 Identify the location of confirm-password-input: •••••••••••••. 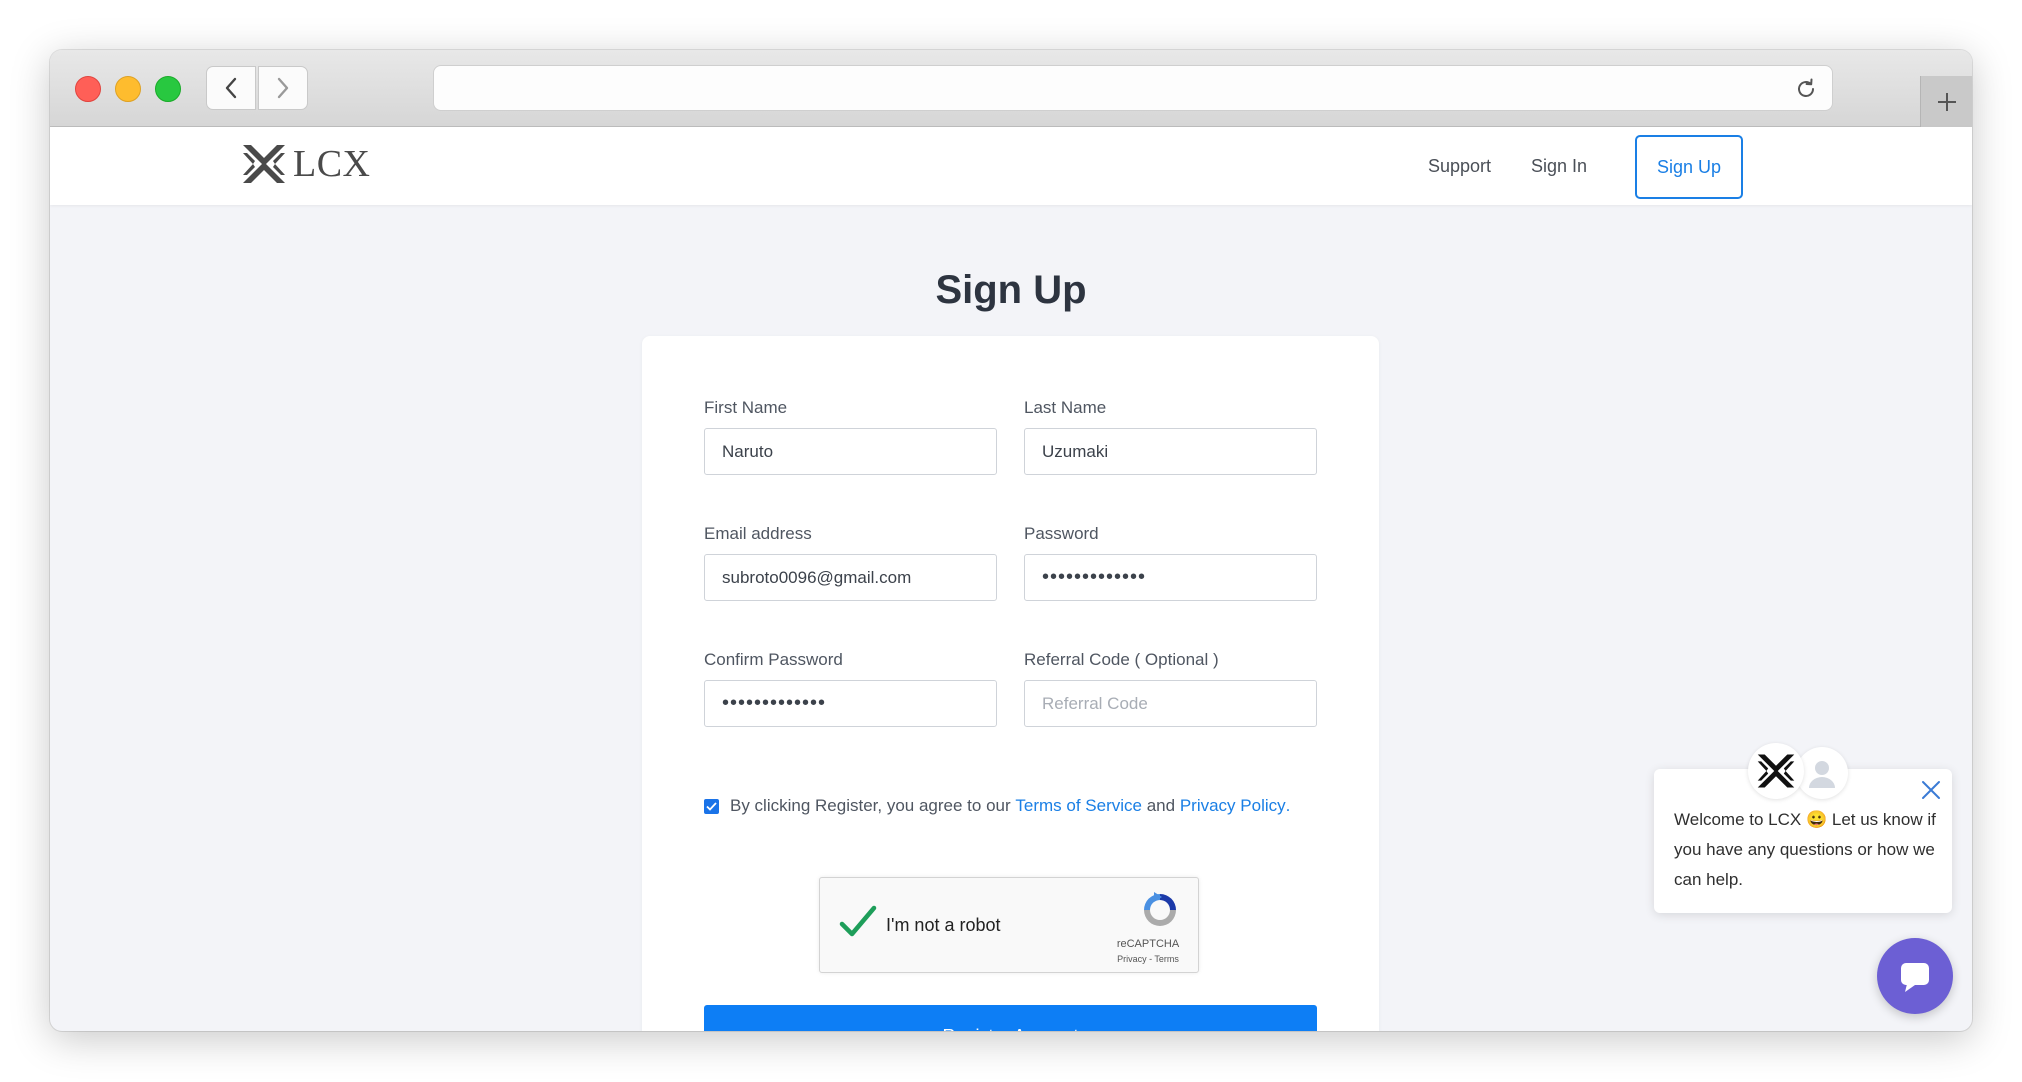
(850, 703).